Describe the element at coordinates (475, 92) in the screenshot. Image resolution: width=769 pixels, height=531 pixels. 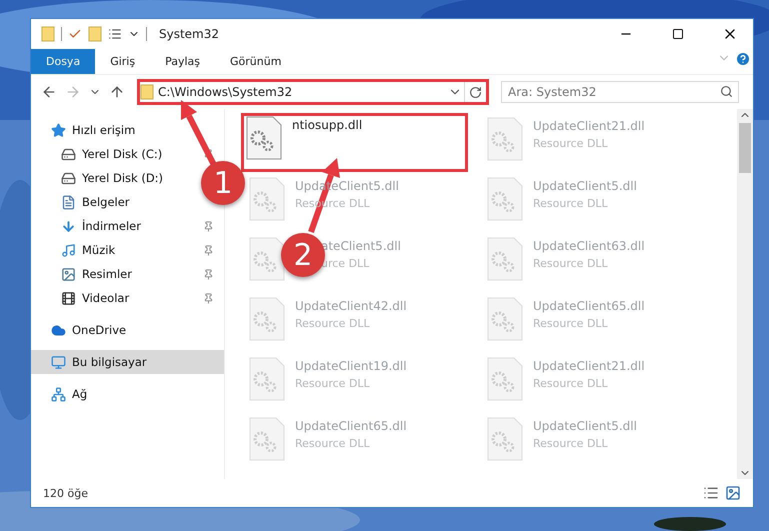
I see `refresh-icon` at that location.